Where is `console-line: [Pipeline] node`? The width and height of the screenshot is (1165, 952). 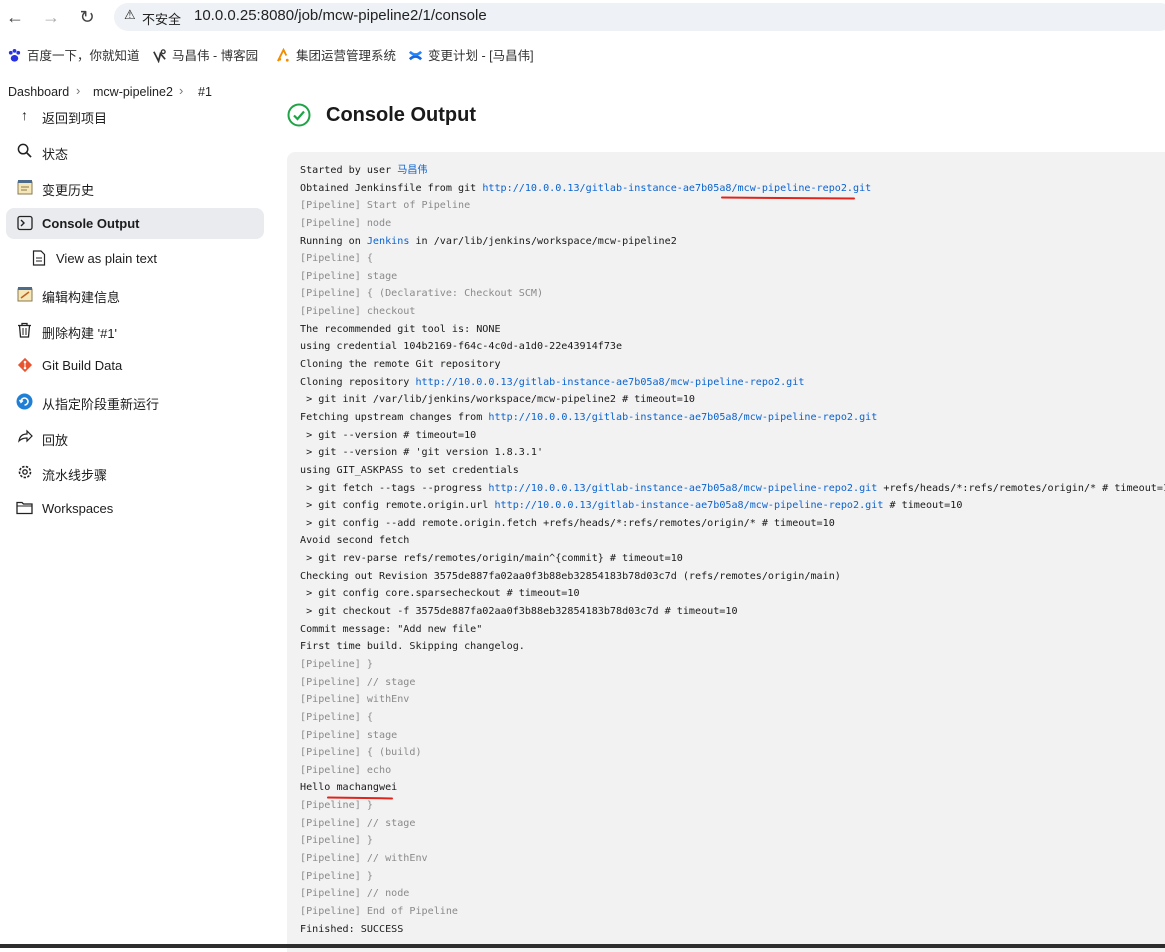 console-line: [Pipeline] node is located at coordinates (732, 224).